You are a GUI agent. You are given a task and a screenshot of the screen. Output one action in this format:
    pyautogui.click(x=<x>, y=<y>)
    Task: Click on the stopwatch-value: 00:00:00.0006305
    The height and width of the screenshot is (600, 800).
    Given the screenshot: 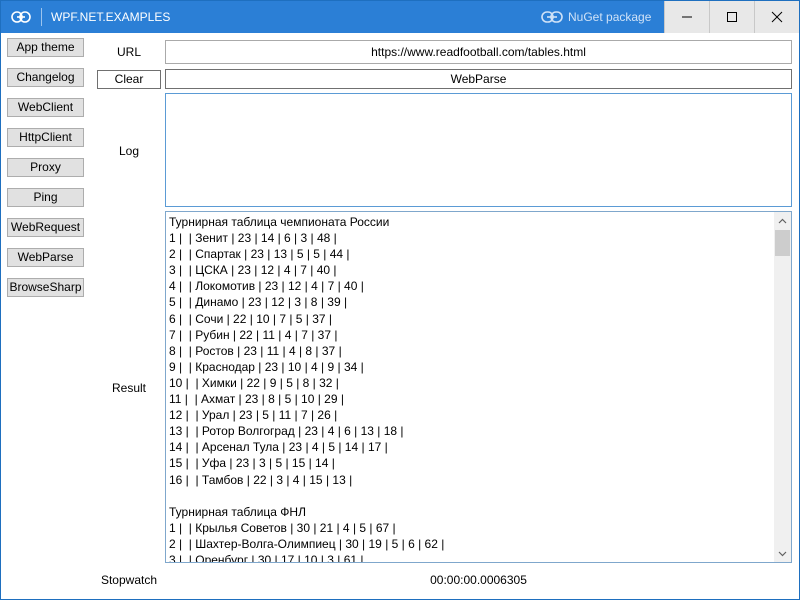 What is the action you would take?
    pyautogui.click(x=478, y=580)
    